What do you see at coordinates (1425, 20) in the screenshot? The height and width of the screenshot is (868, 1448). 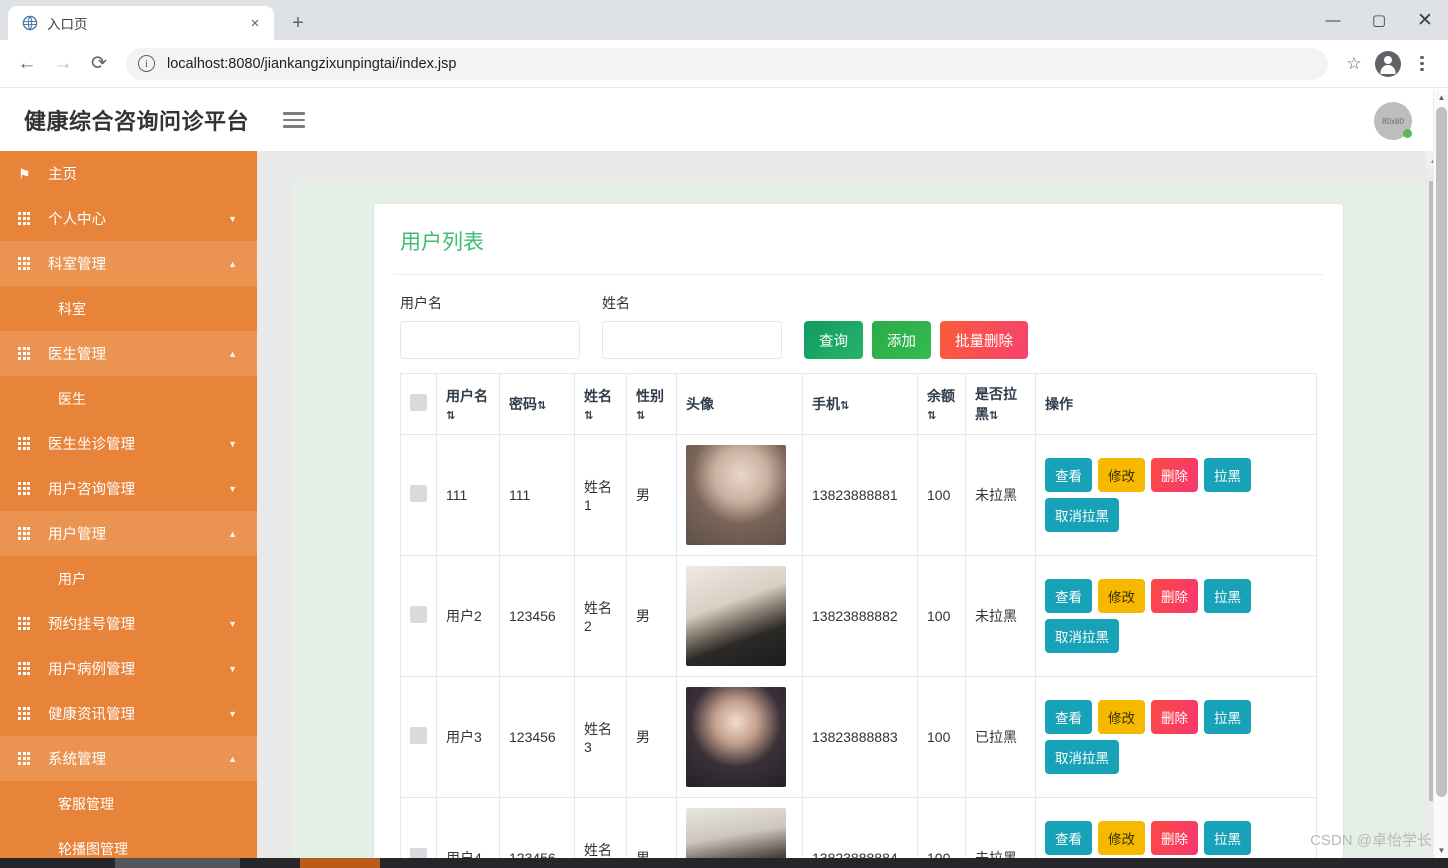 I see `close-window-button: ✕` at bounding box center [1425, 20].